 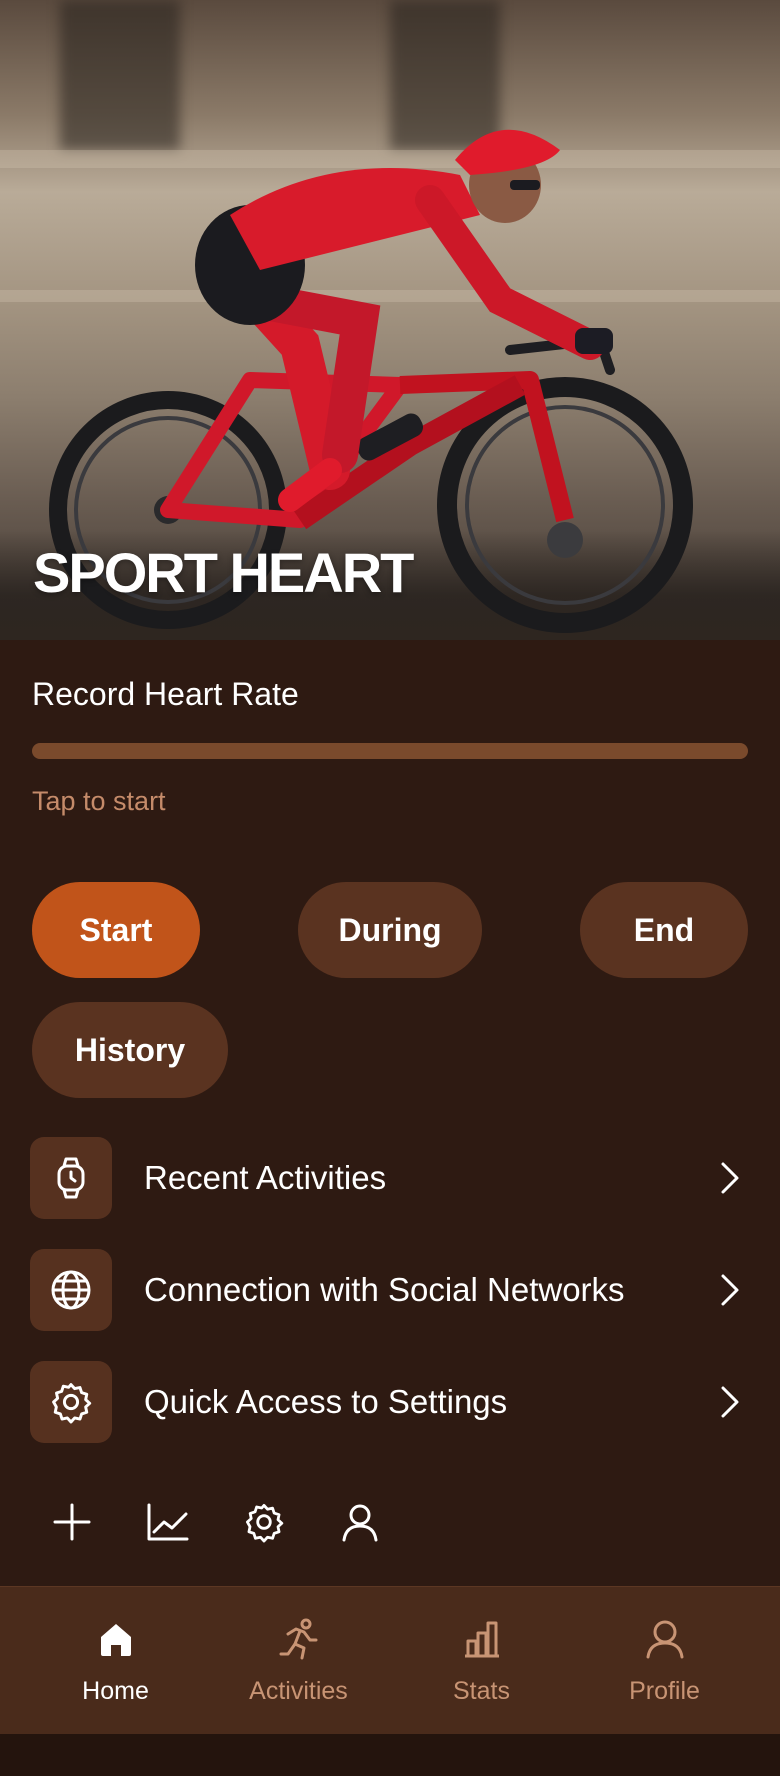 What do you see at coordinates (390, 1178) in the screenshot?
I see `menu-item-recent-activities: Recent Activities` at bounding box center [390, 1178].